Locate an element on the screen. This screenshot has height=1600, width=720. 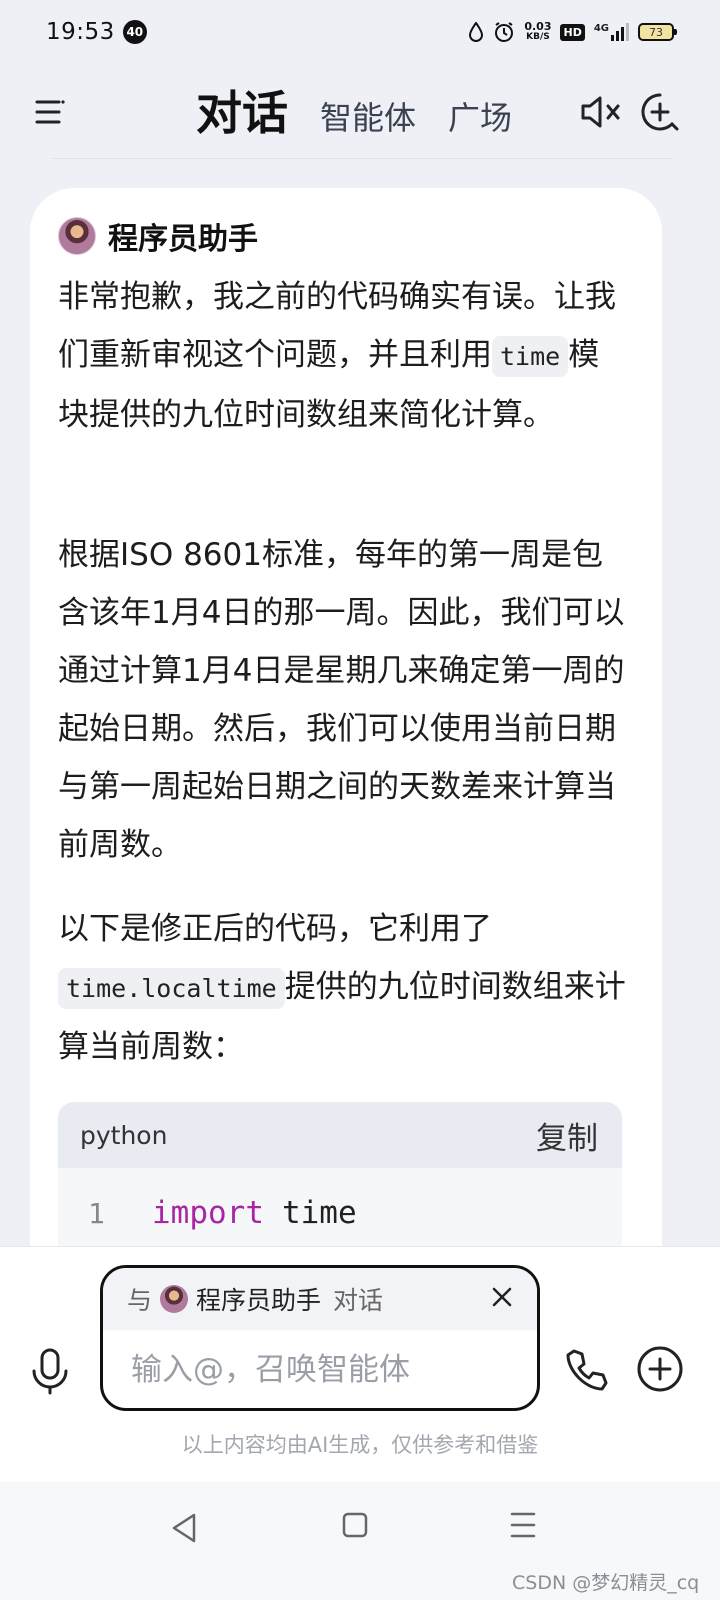
status-right: 0.03 KB/S HD 4G 73 is located at coordinates (572, 32).